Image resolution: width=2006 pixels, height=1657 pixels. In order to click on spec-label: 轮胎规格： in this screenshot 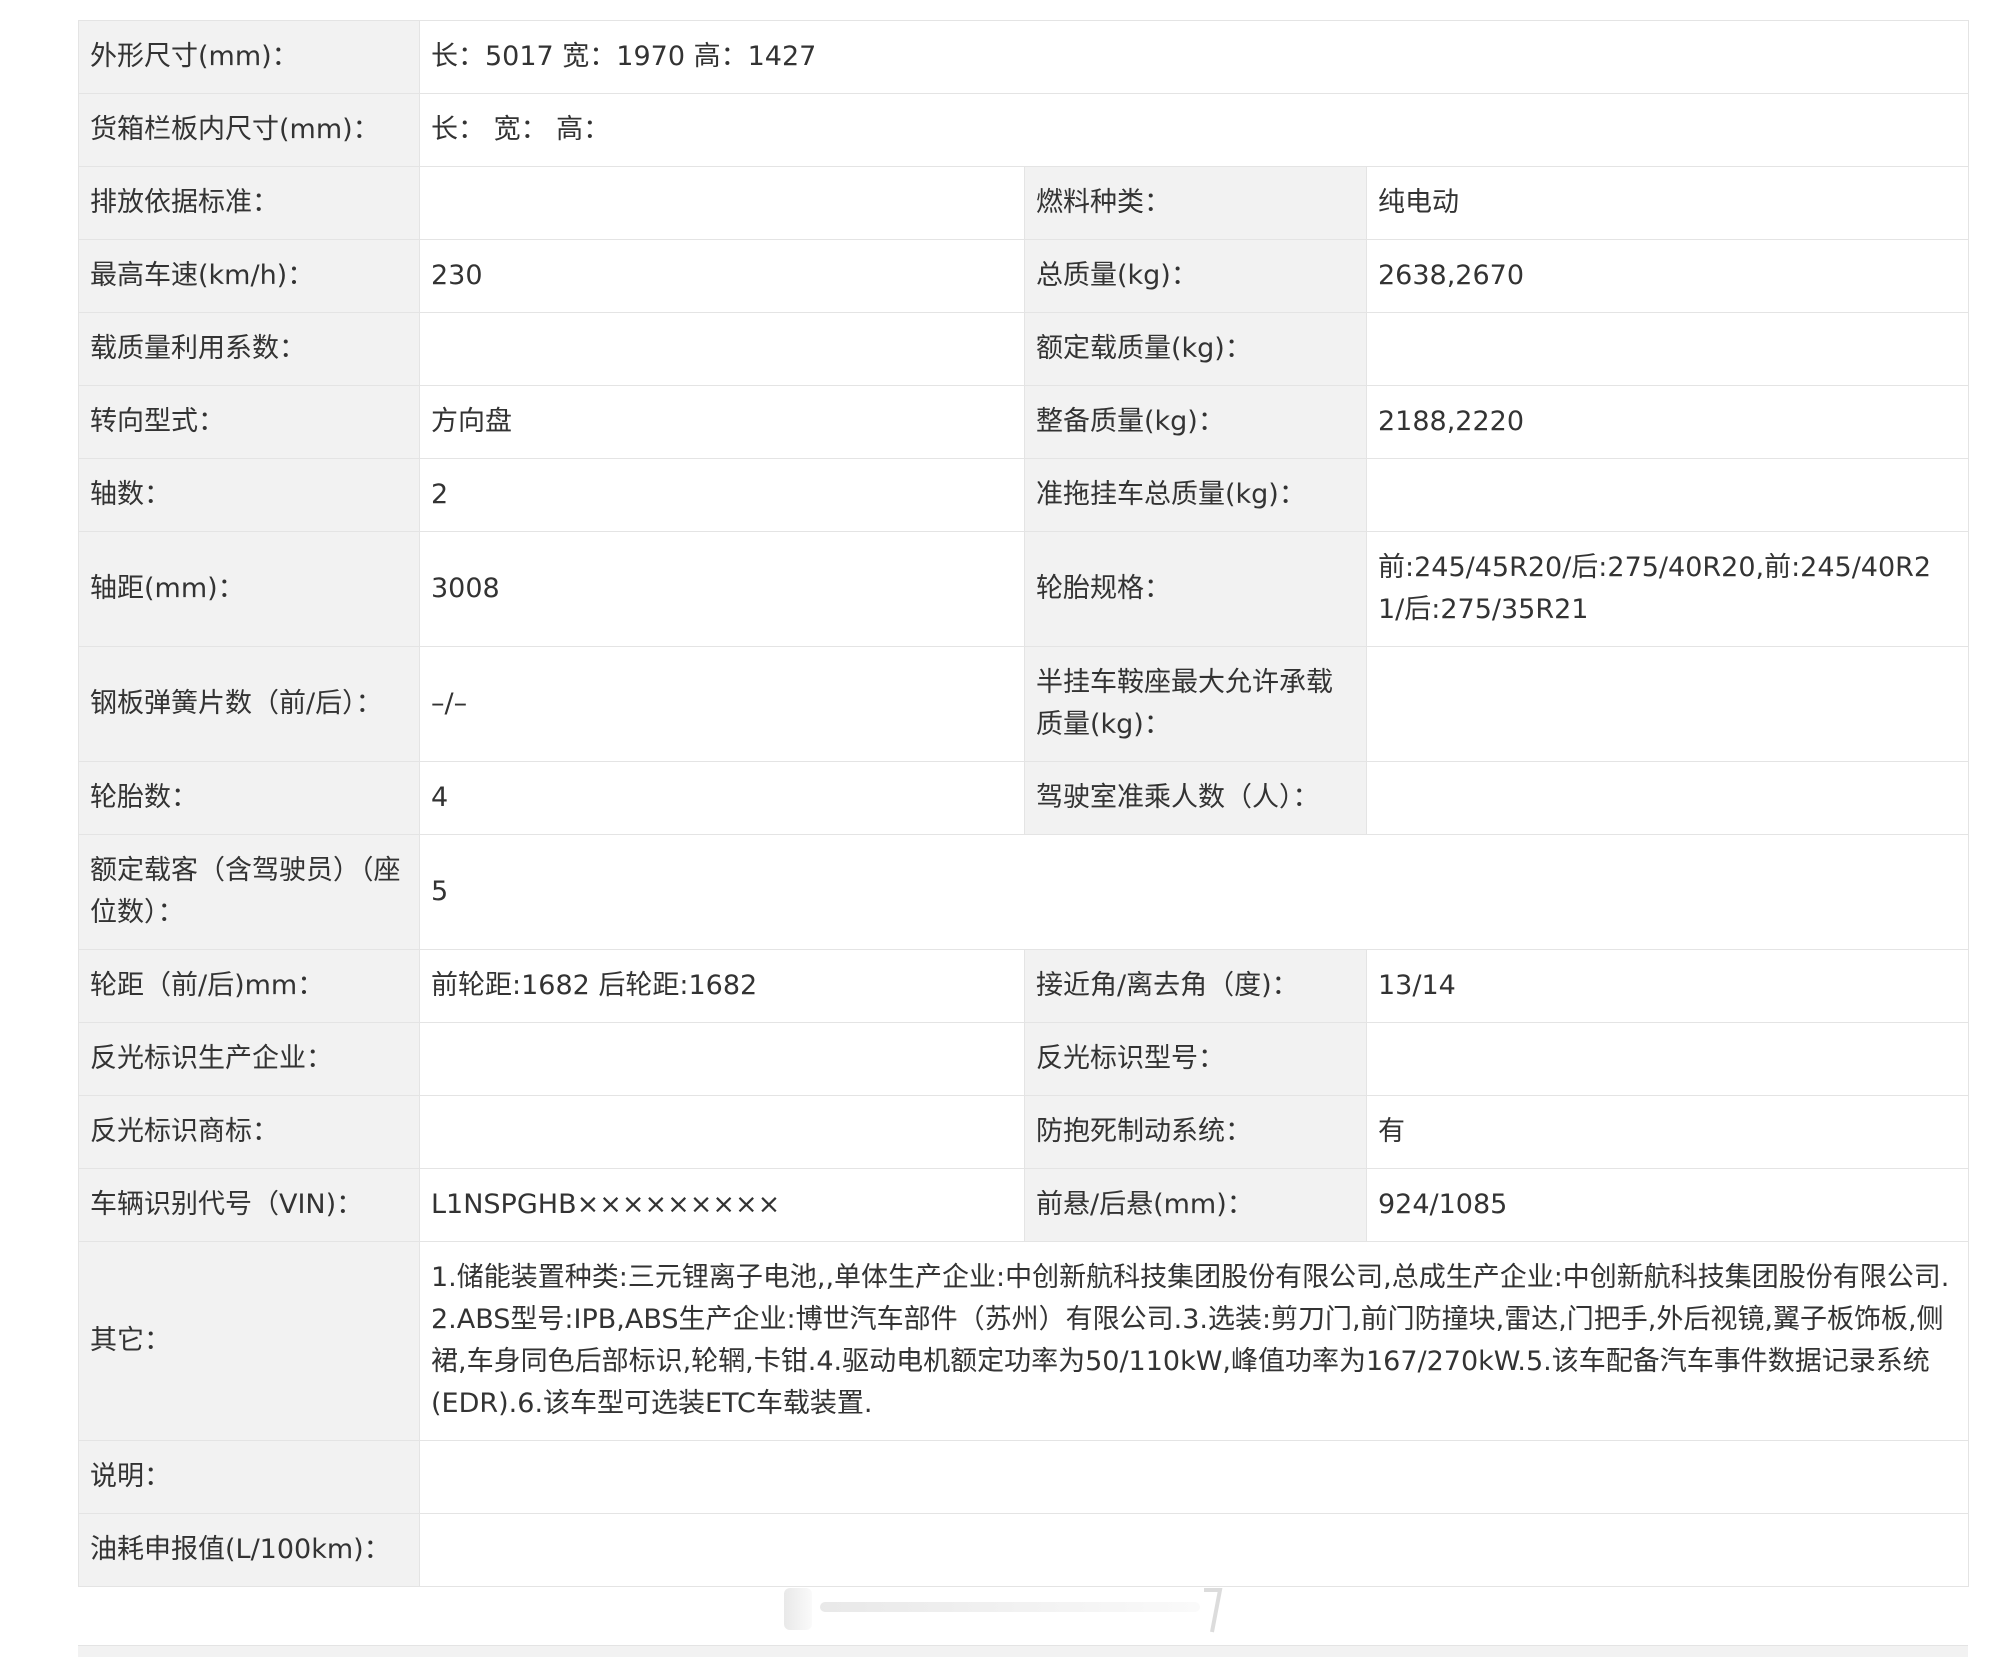, I will do `click(1195, 589)`.